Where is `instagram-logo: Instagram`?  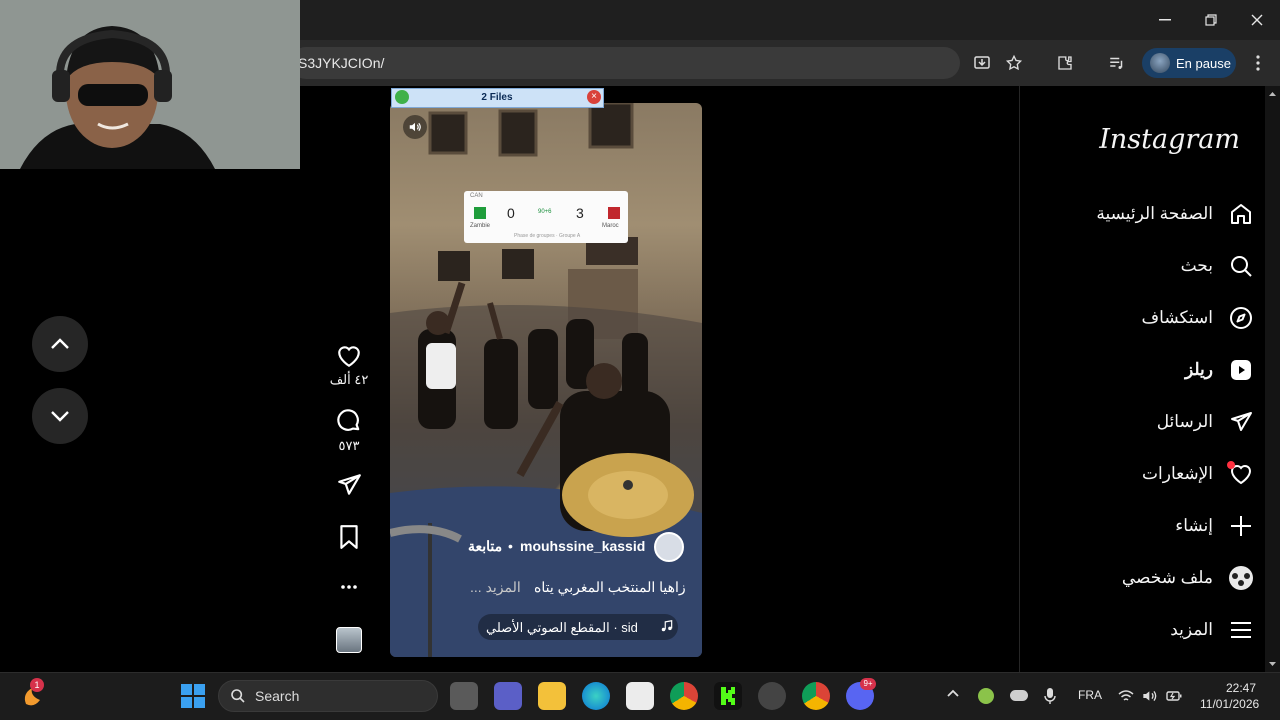 instagram-logo: Instagram is located at coordinates (1169, 139).